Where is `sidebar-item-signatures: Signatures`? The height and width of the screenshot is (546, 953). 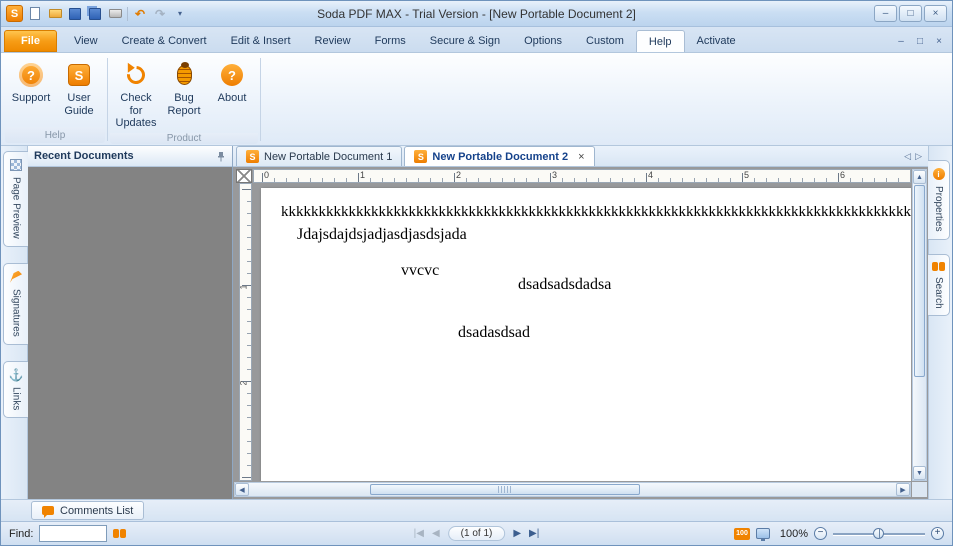 sidebar-item-signatures: Signatures is located at coordinates (15, 303).